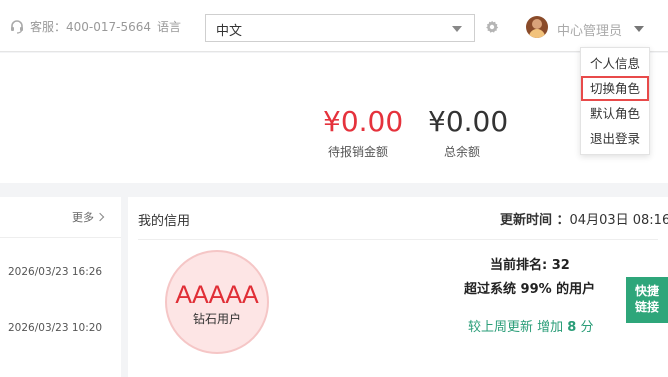 The height and width of the screenshot is (377, 668). Describe the element at coordinates (615, 138) in the screenshot. I see `menu-item-logout: 退出登录` at that location.